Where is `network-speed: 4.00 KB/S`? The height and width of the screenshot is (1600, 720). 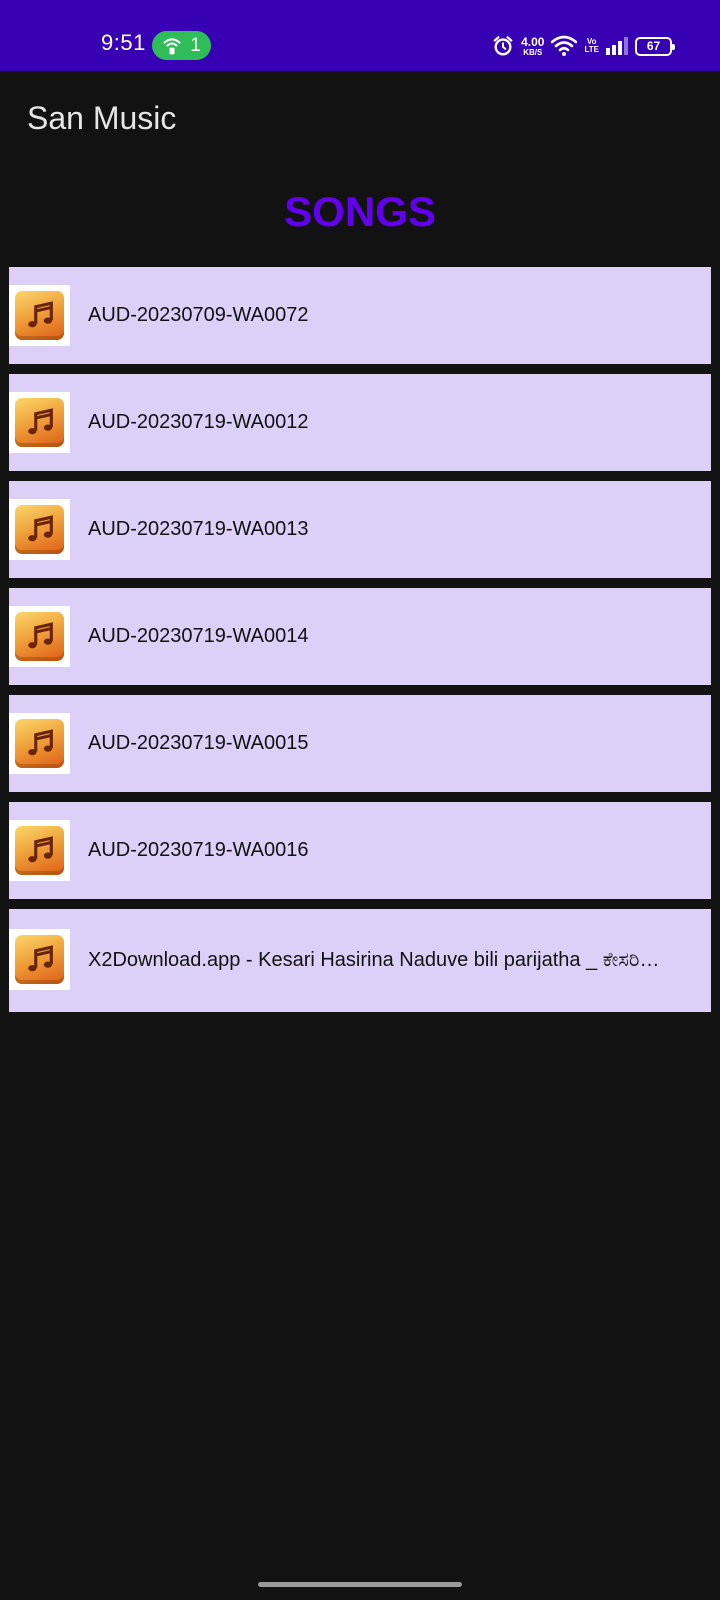 network-speed: 4.00 KB/S is located at coordinates (532, 46).